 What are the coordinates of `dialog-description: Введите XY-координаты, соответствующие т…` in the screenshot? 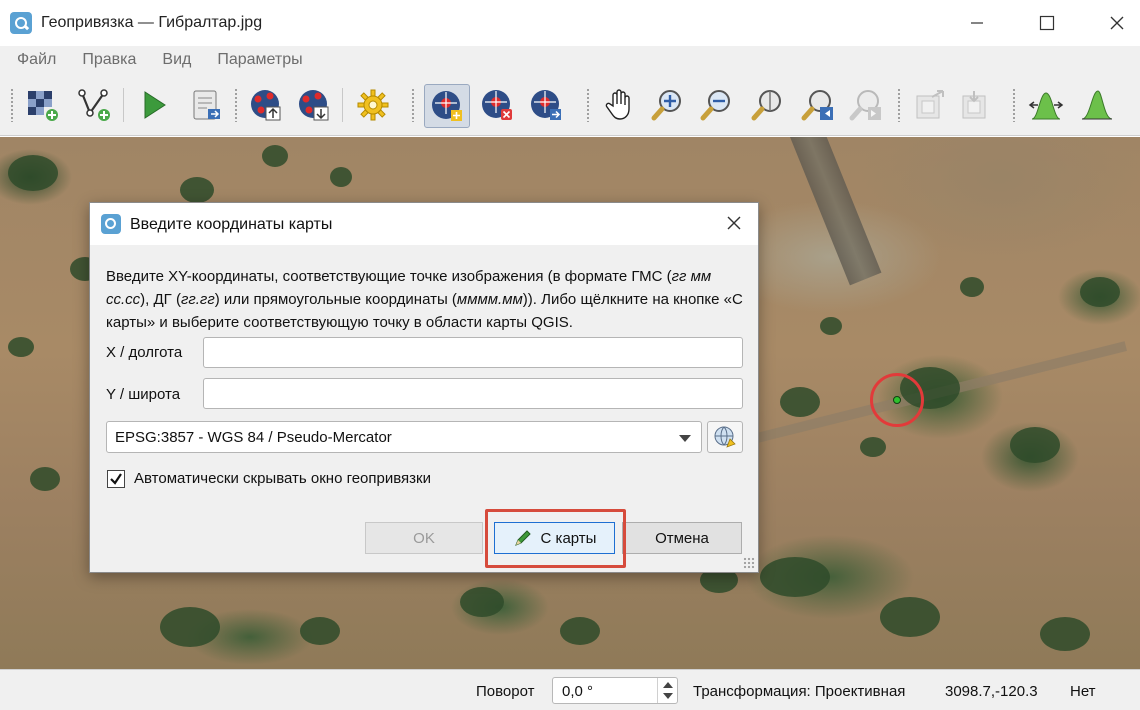 It's located at (428, 299).